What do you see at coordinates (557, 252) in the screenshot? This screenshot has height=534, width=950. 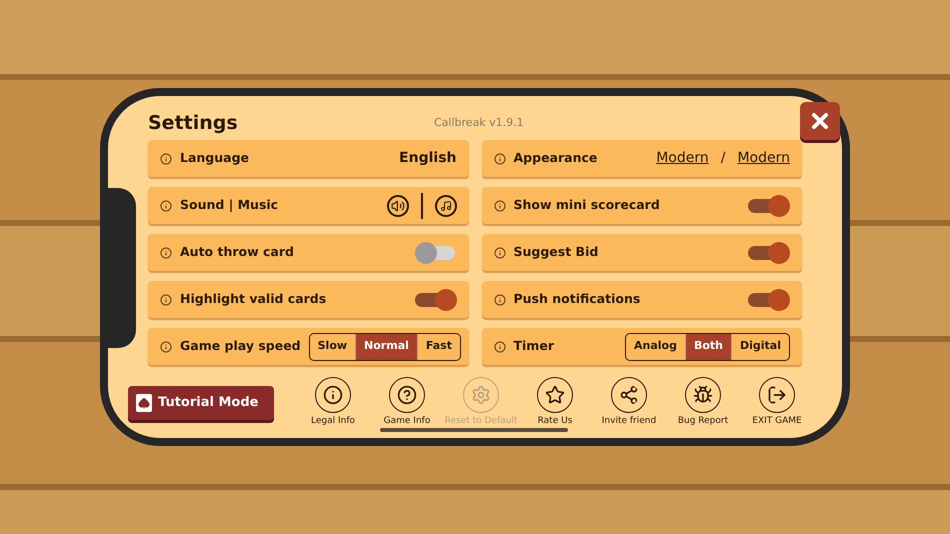 I see `setting-label: Suggest Bid` at bounding box center [557, 252].